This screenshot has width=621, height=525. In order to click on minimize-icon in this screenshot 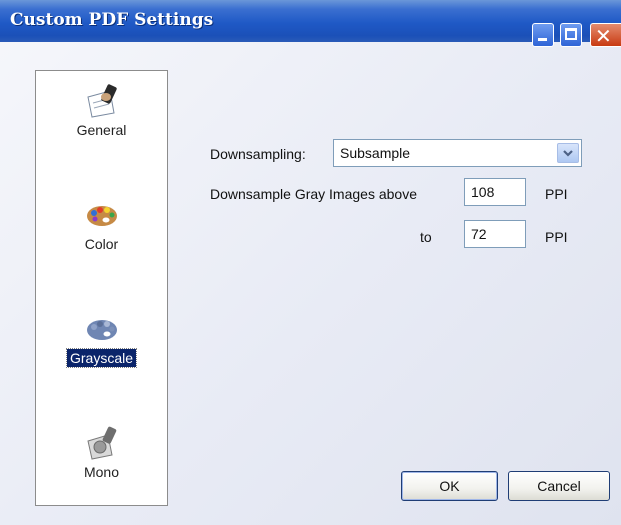, I will do `click(542, 39)`.